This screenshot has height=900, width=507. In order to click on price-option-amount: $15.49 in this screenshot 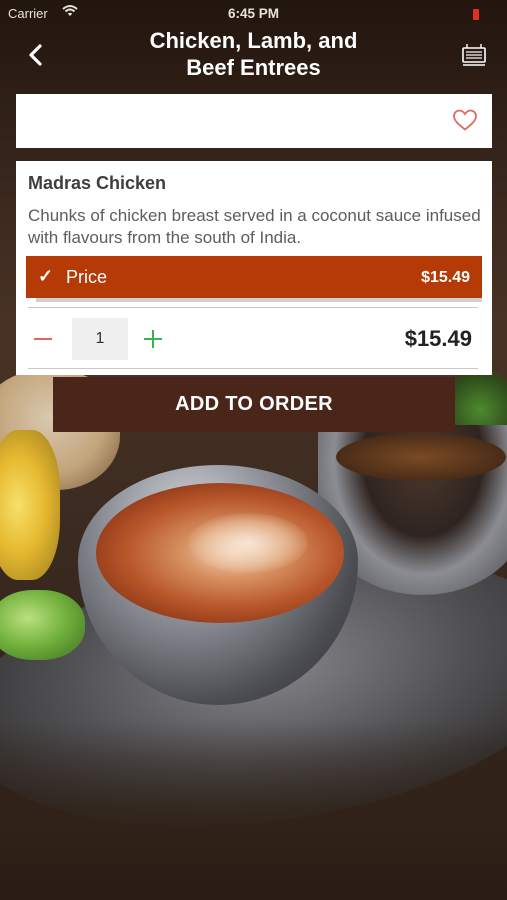, I will do `click(445, 277)`.